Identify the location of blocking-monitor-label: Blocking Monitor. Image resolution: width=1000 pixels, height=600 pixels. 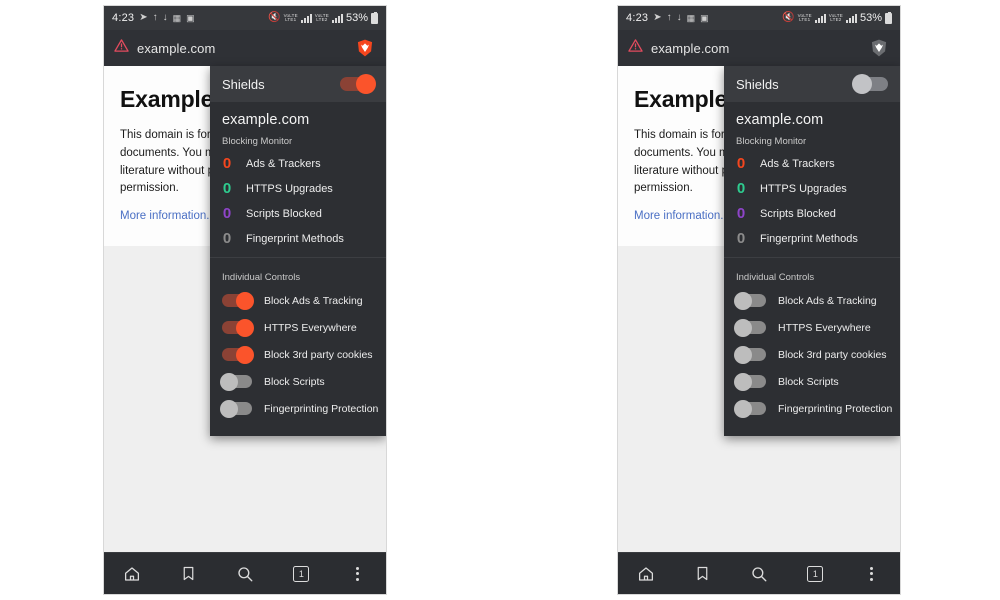
(257, 141).